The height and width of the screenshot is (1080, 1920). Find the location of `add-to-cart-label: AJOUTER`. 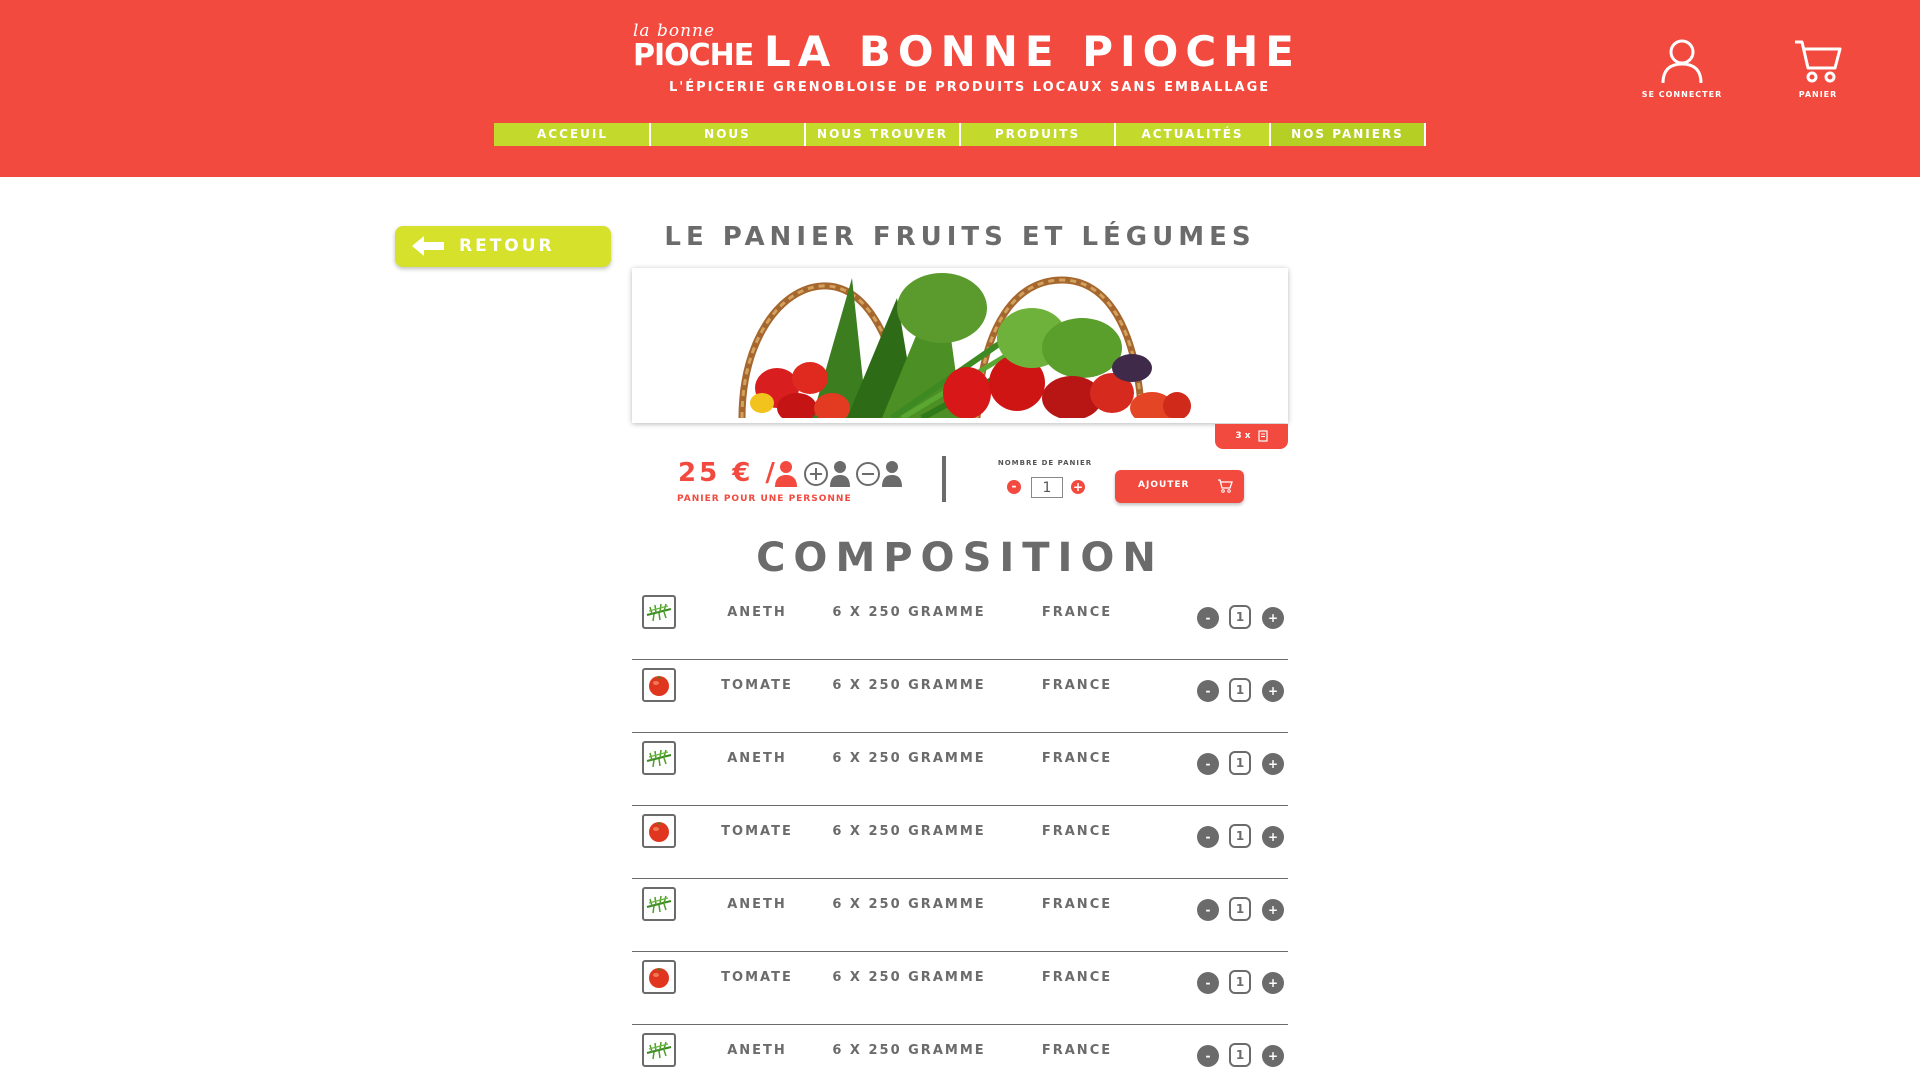

add-to-cart-label: AJOUTER is located at coordinates (1164, 485).